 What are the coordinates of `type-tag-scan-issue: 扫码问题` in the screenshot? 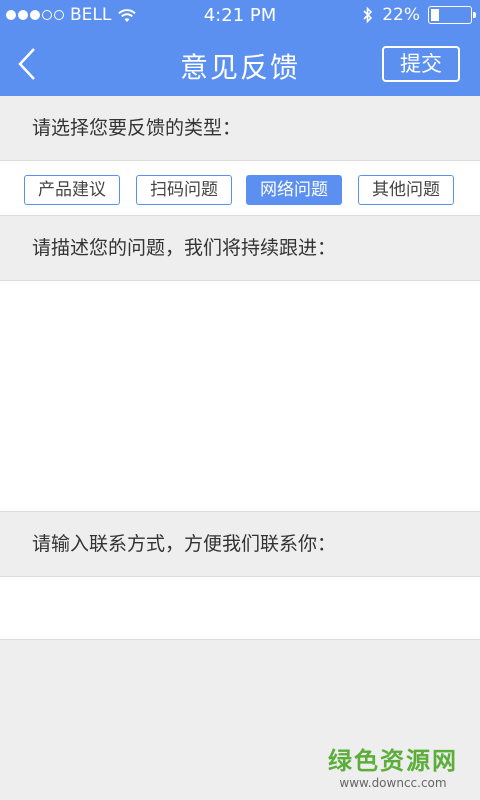 It's located at (184, 190).